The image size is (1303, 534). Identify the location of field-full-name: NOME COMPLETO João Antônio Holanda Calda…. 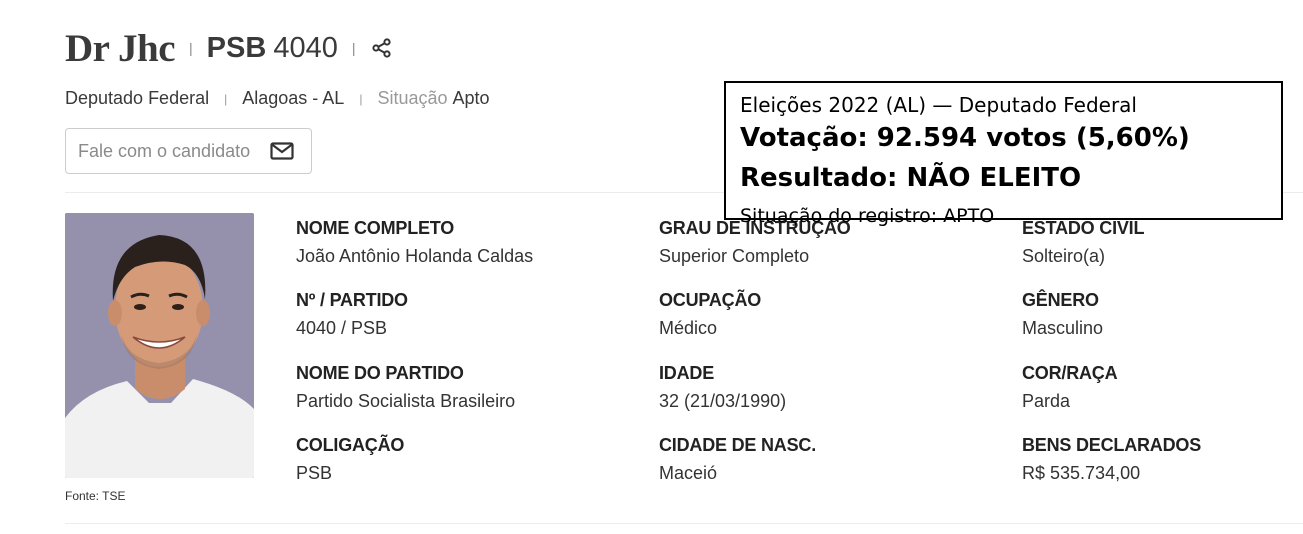
(414, 242).